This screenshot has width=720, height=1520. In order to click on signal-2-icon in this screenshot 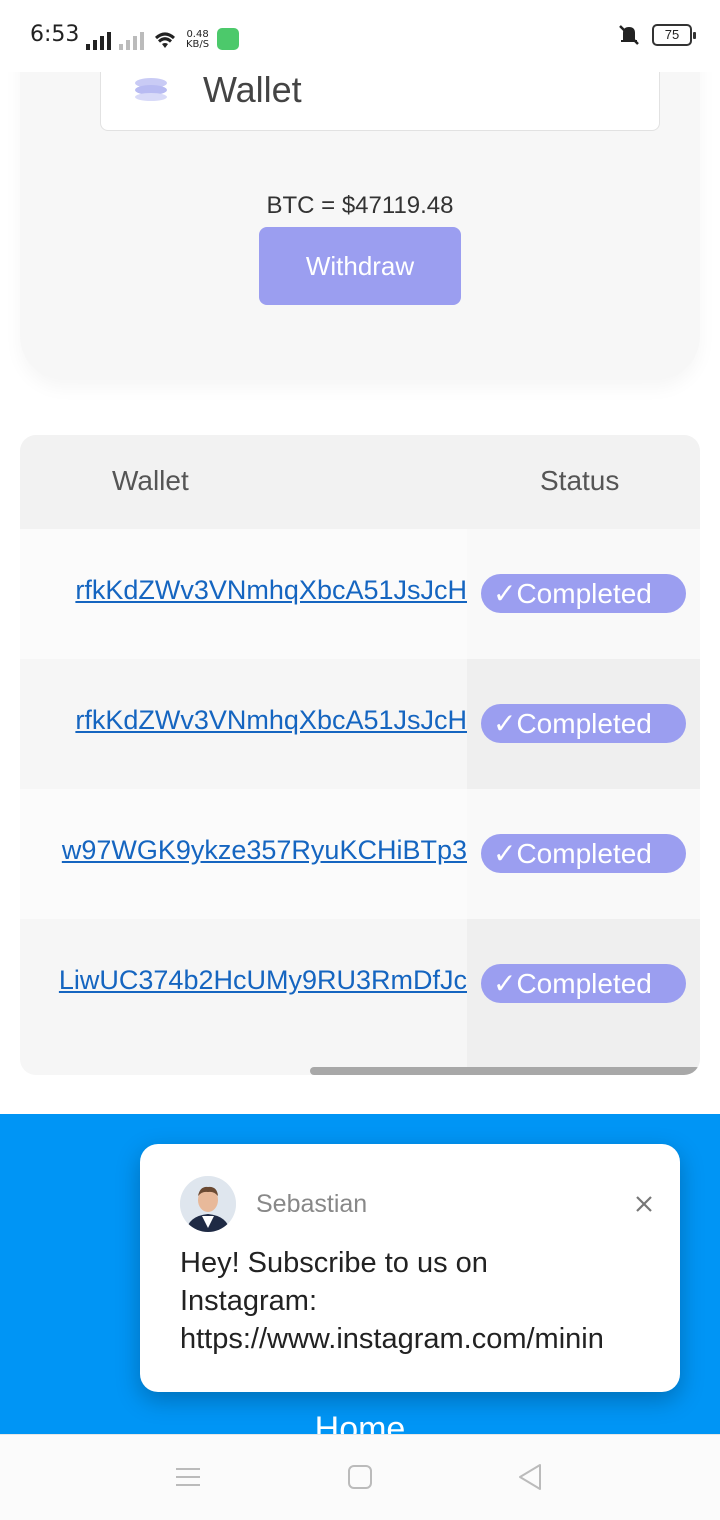, I will do `click(131, 40)`.